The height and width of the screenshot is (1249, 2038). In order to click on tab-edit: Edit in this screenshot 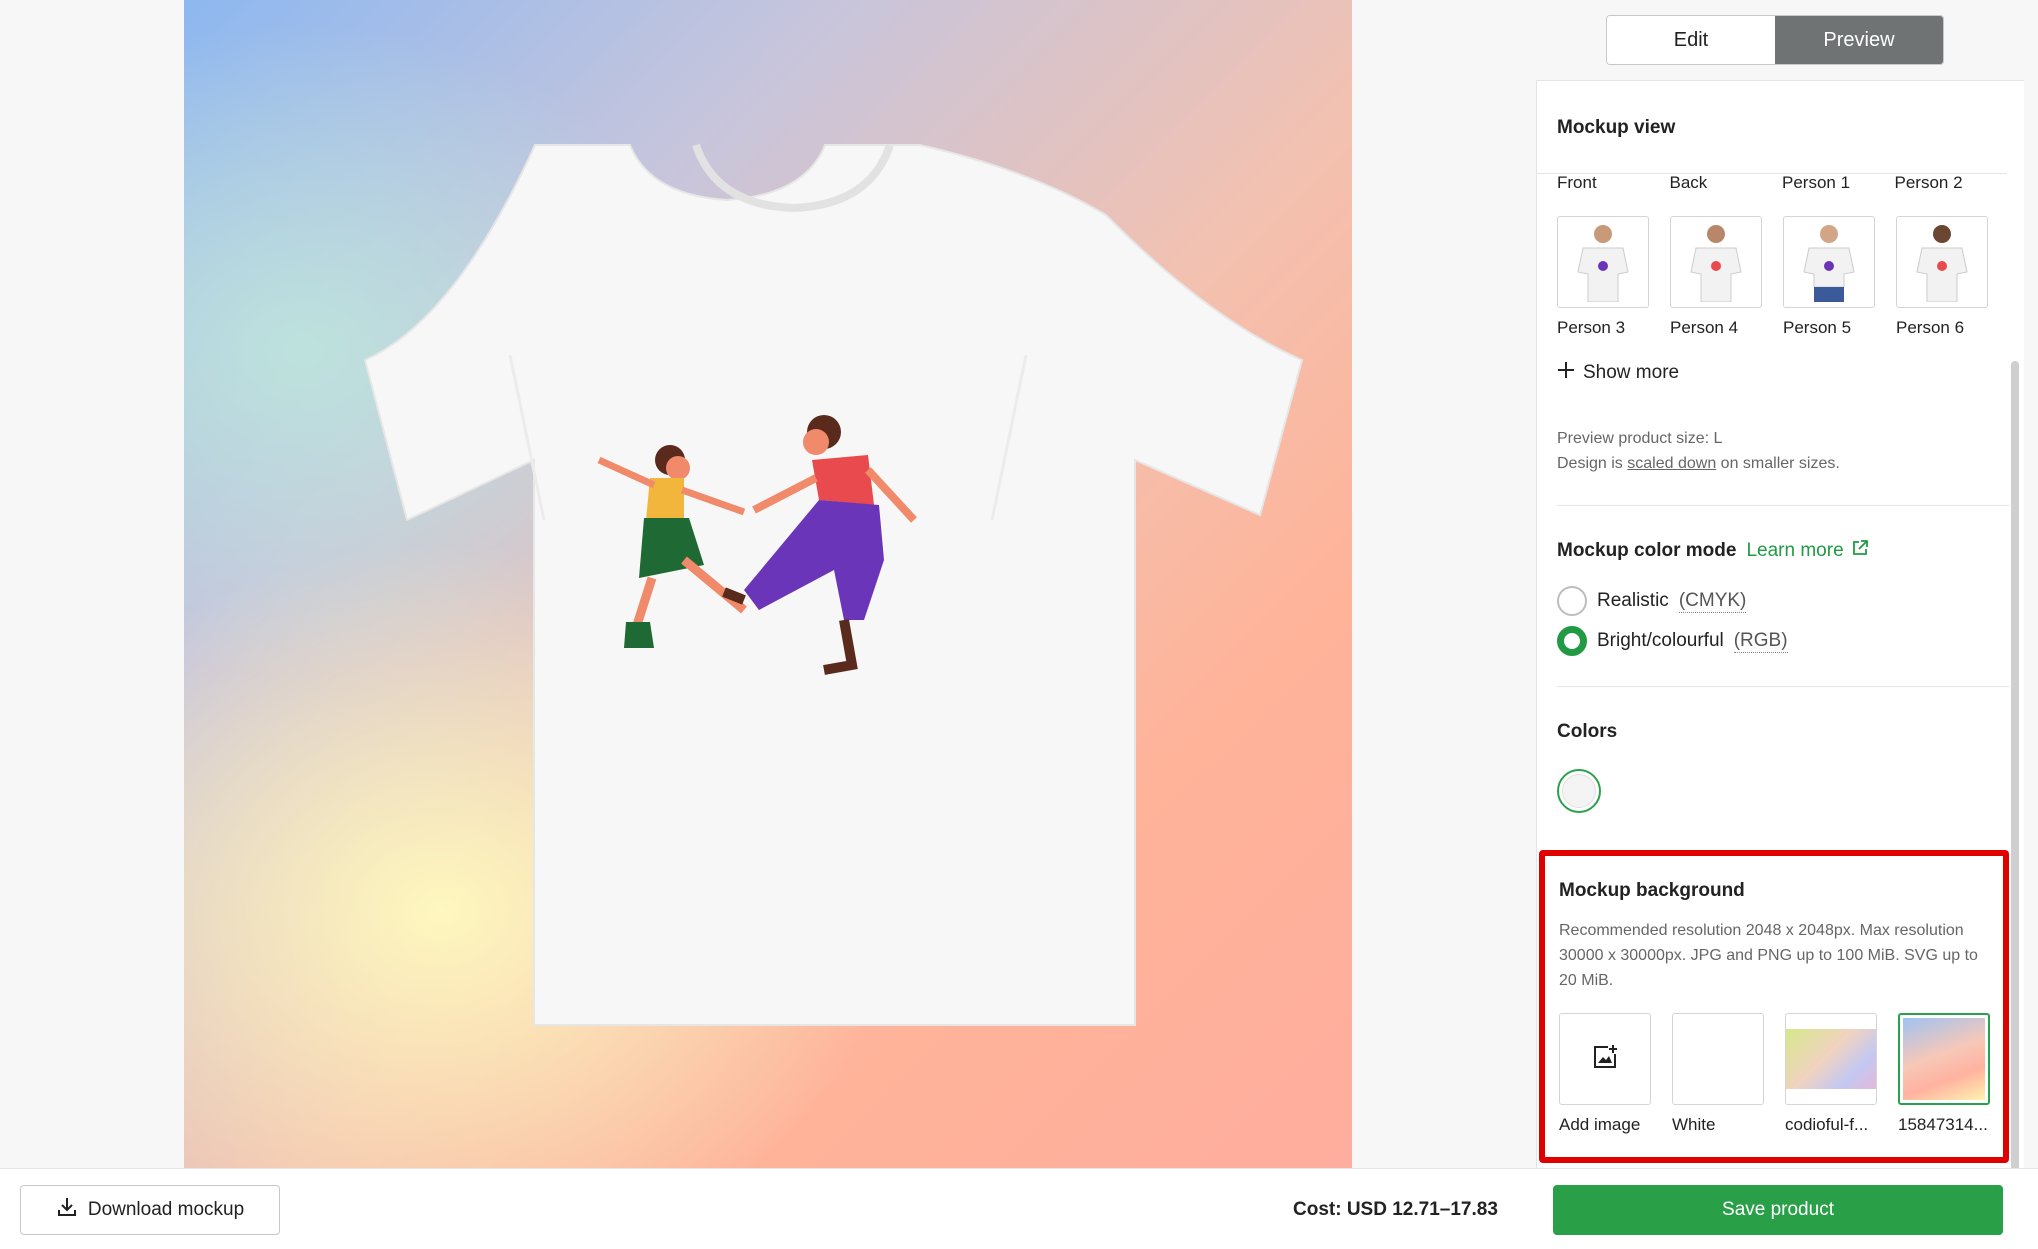, I will do `click(1691, 40)`.